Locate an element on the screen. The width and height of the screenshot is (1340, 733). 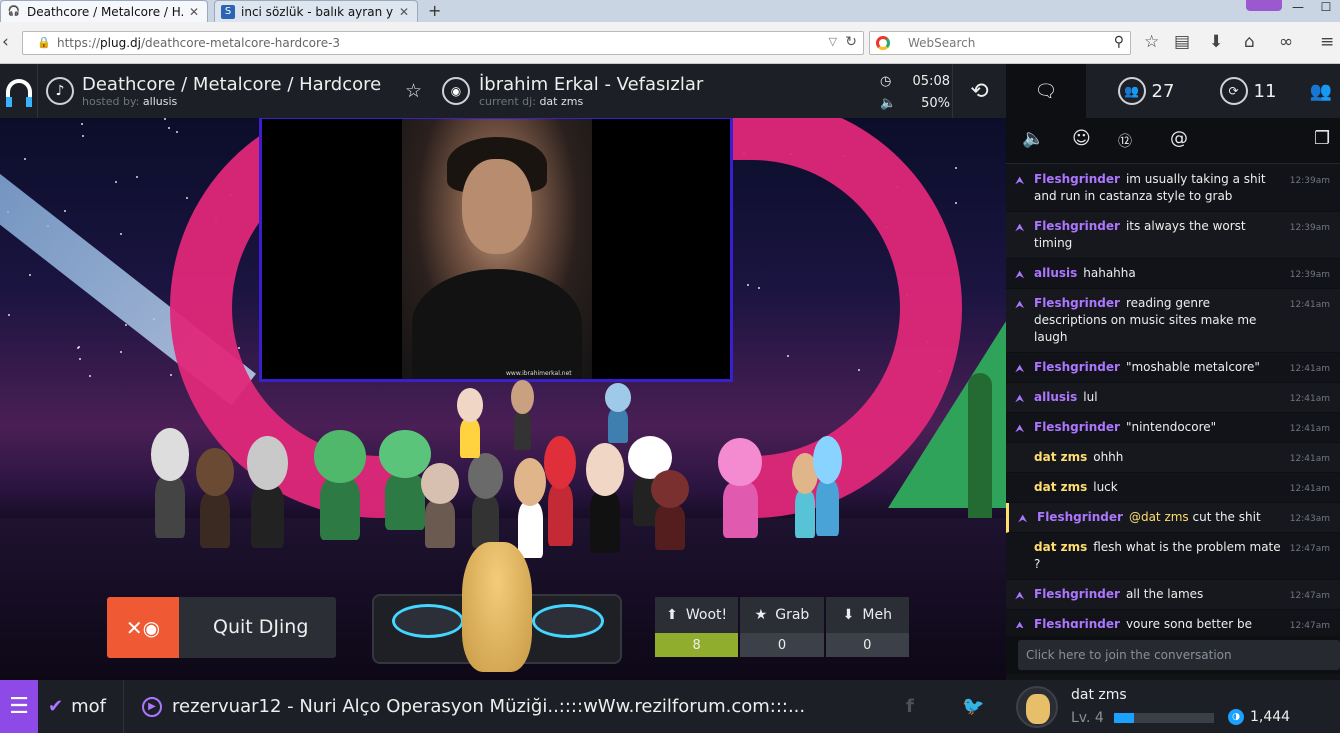
maximize-icon: ☐ is located at coordinates (1326, 9).